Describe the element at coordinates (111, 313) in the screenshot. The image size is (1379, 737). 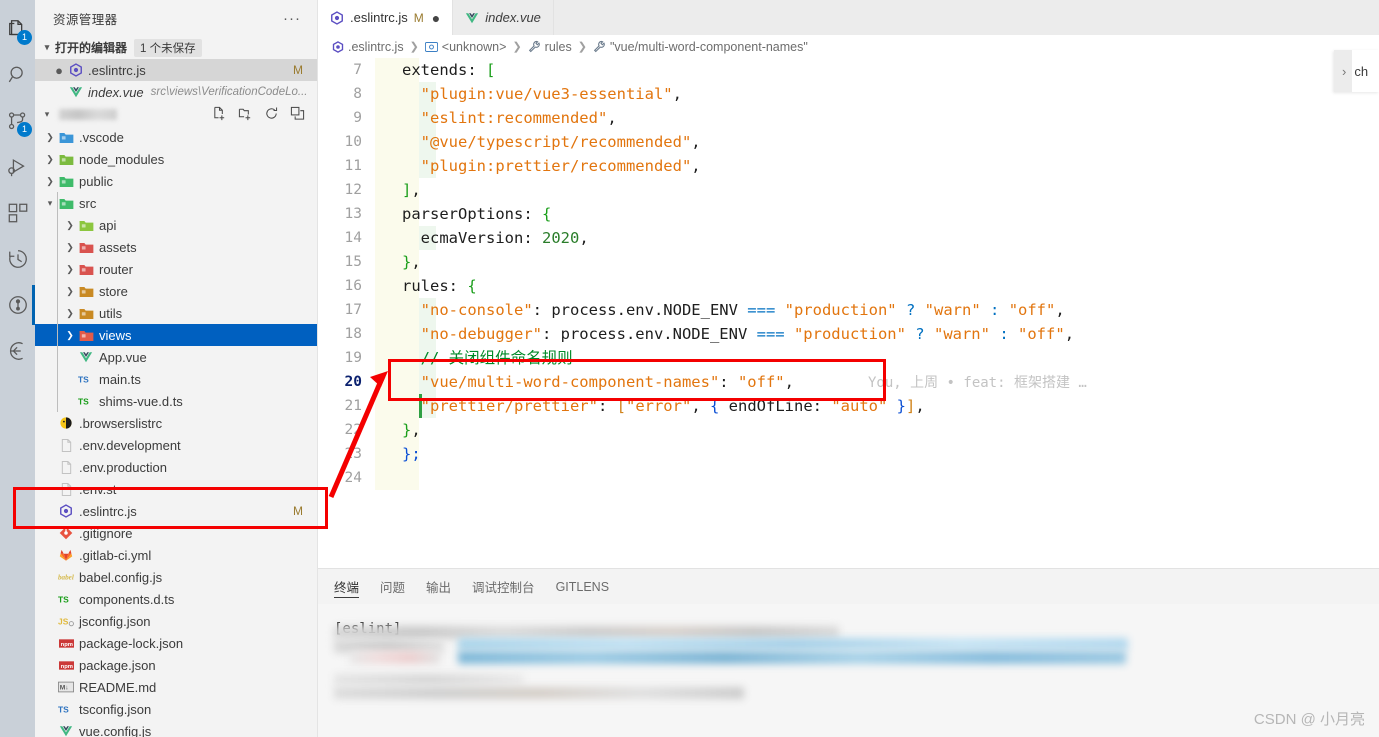
I see `tree-item-label: utils` at that location.